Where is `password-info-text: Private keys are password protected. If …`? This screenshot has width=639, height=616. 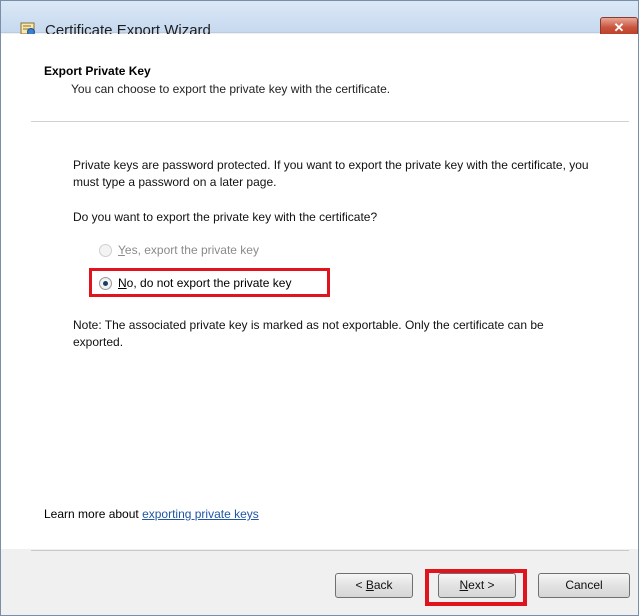 password-info-text: Private keys are password protected. If … is located at coordinates (331, 173).